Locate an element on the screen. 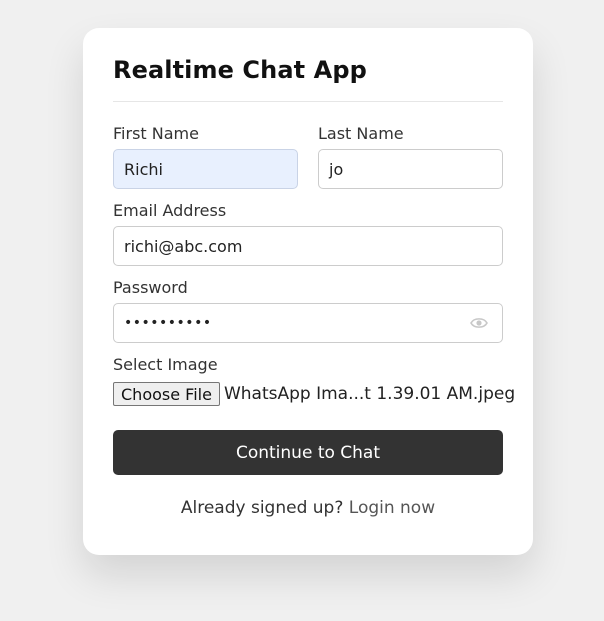  eye-icon is located at coordinates (479, 323).